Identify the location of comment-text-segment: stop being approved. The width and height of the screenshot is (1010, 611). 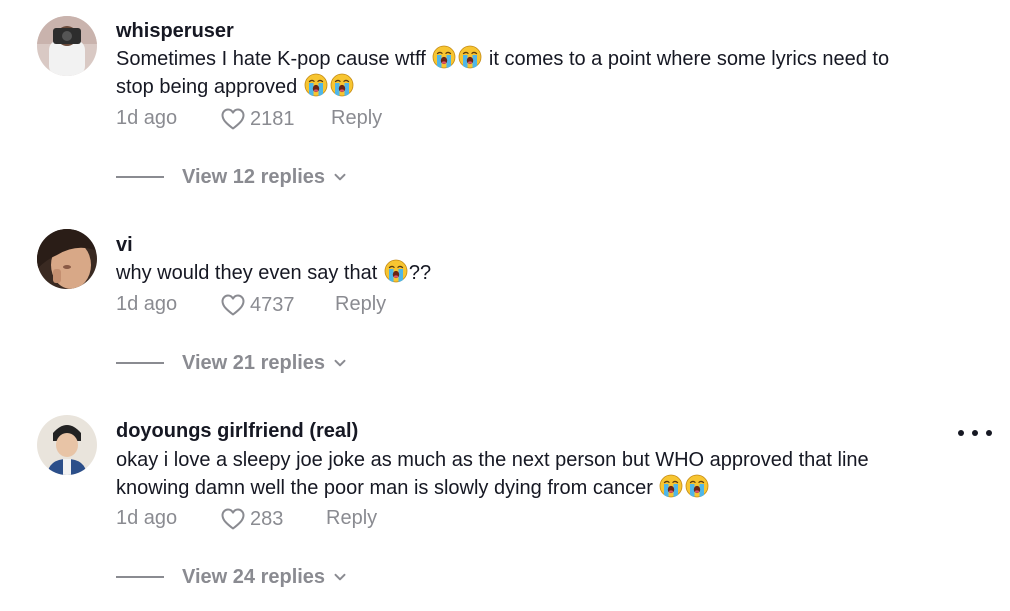
(207, 87).